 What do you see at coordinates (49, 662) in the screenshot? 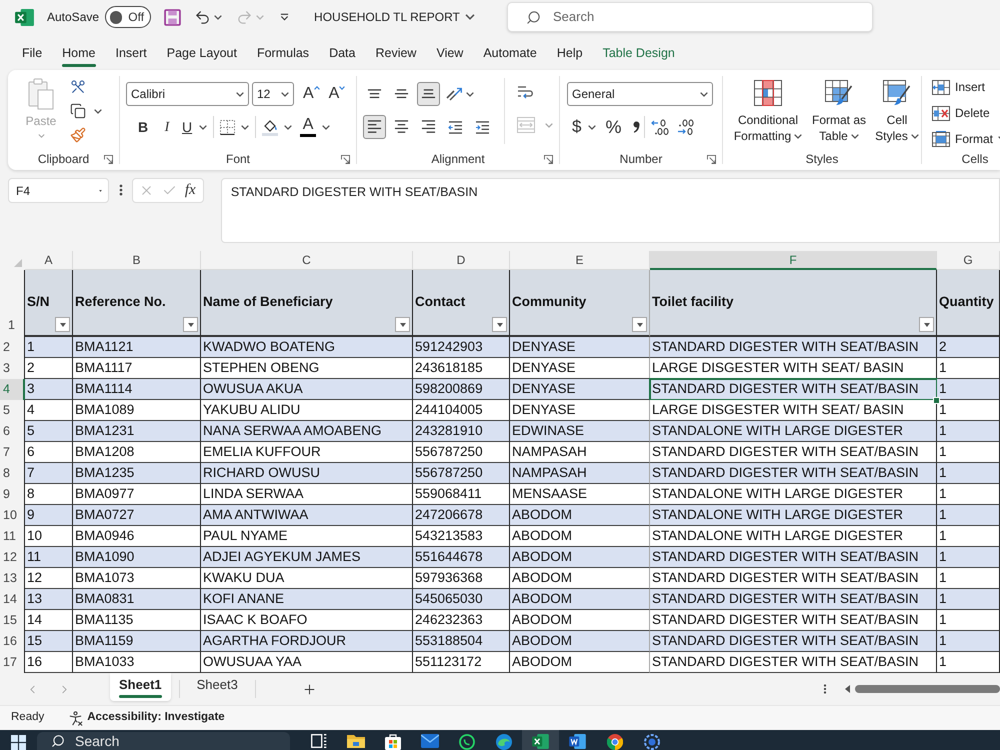
I see `table-cell: 16` at bounding box center [49, 662].